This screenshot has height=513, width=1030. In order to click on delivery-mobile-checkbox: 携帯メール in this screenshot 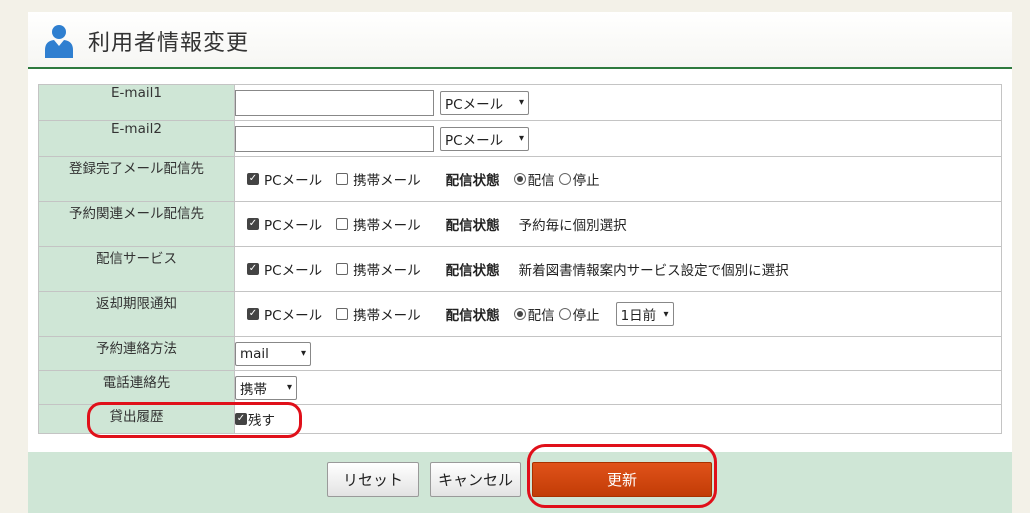, I will do `click(378, 269)`.